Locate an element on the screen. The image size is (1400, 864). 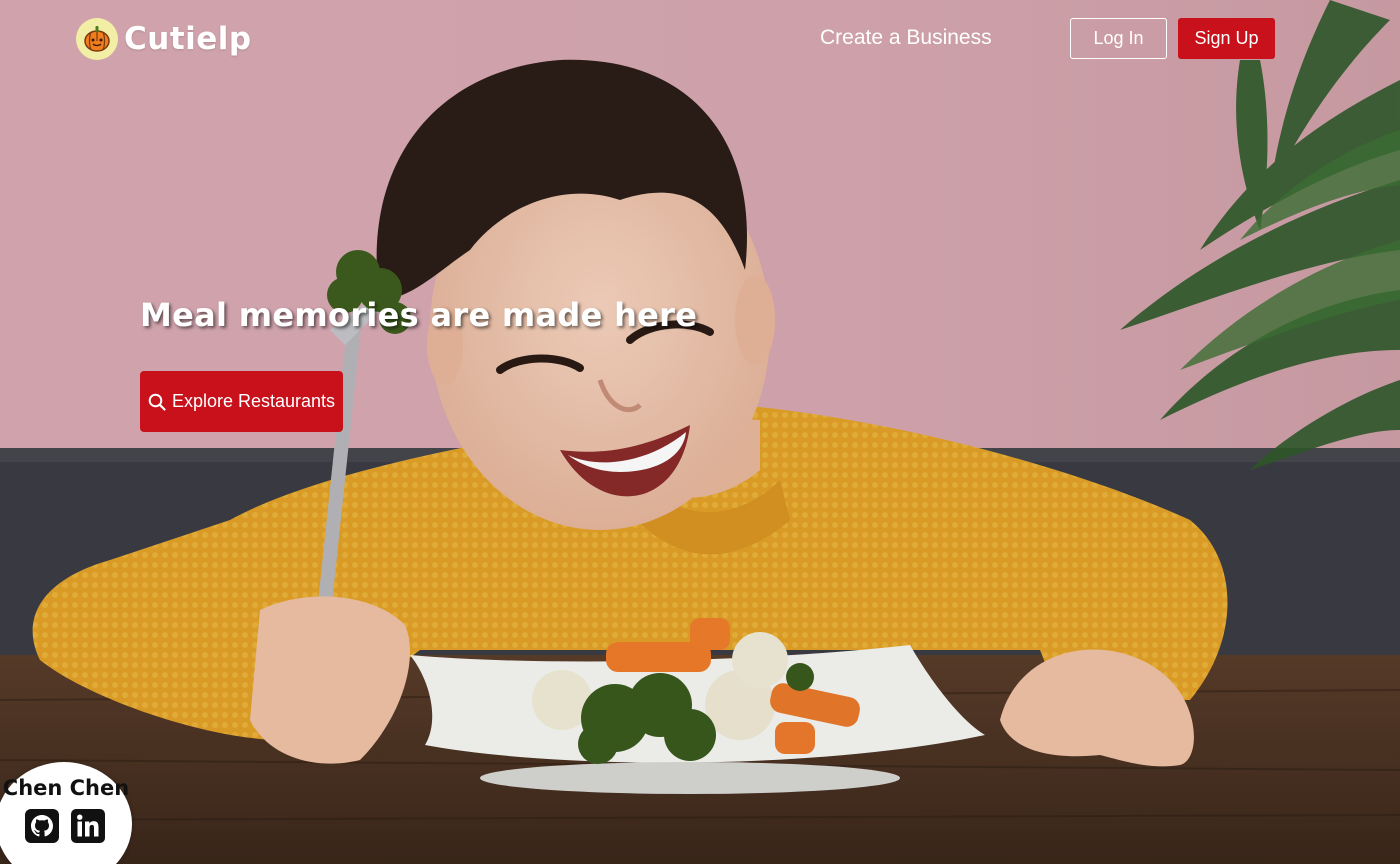
github-link is located at coordinates (42, 826).